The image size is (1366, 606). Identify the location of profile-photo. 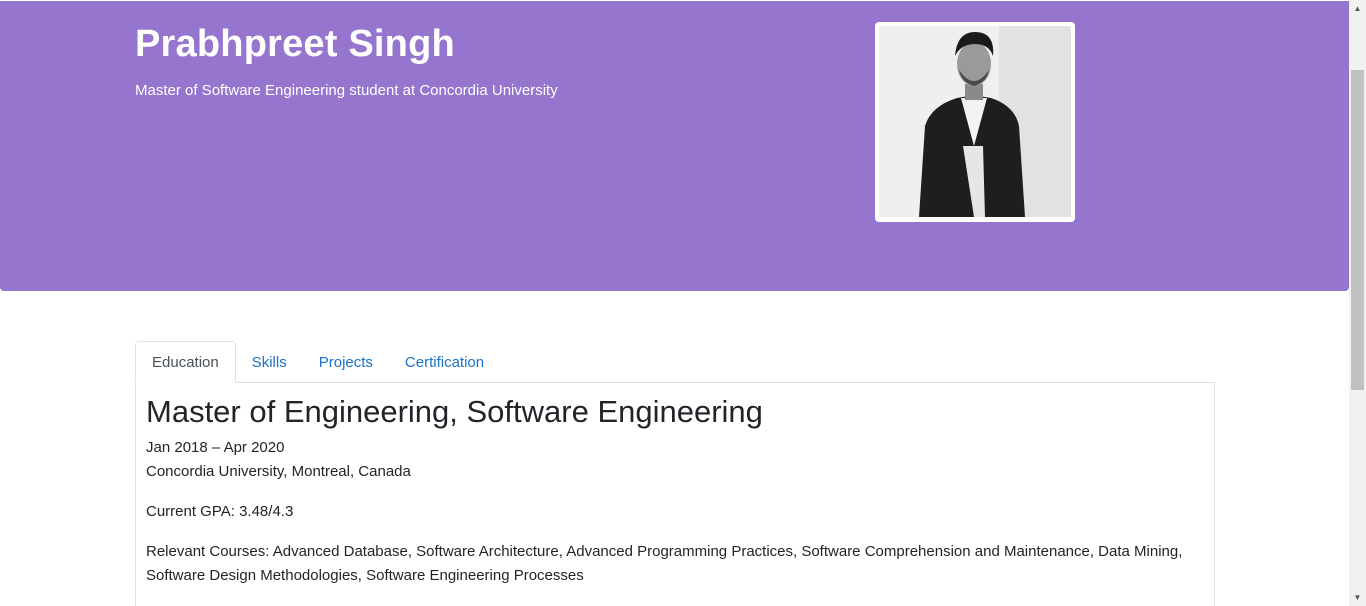
(975, 121).